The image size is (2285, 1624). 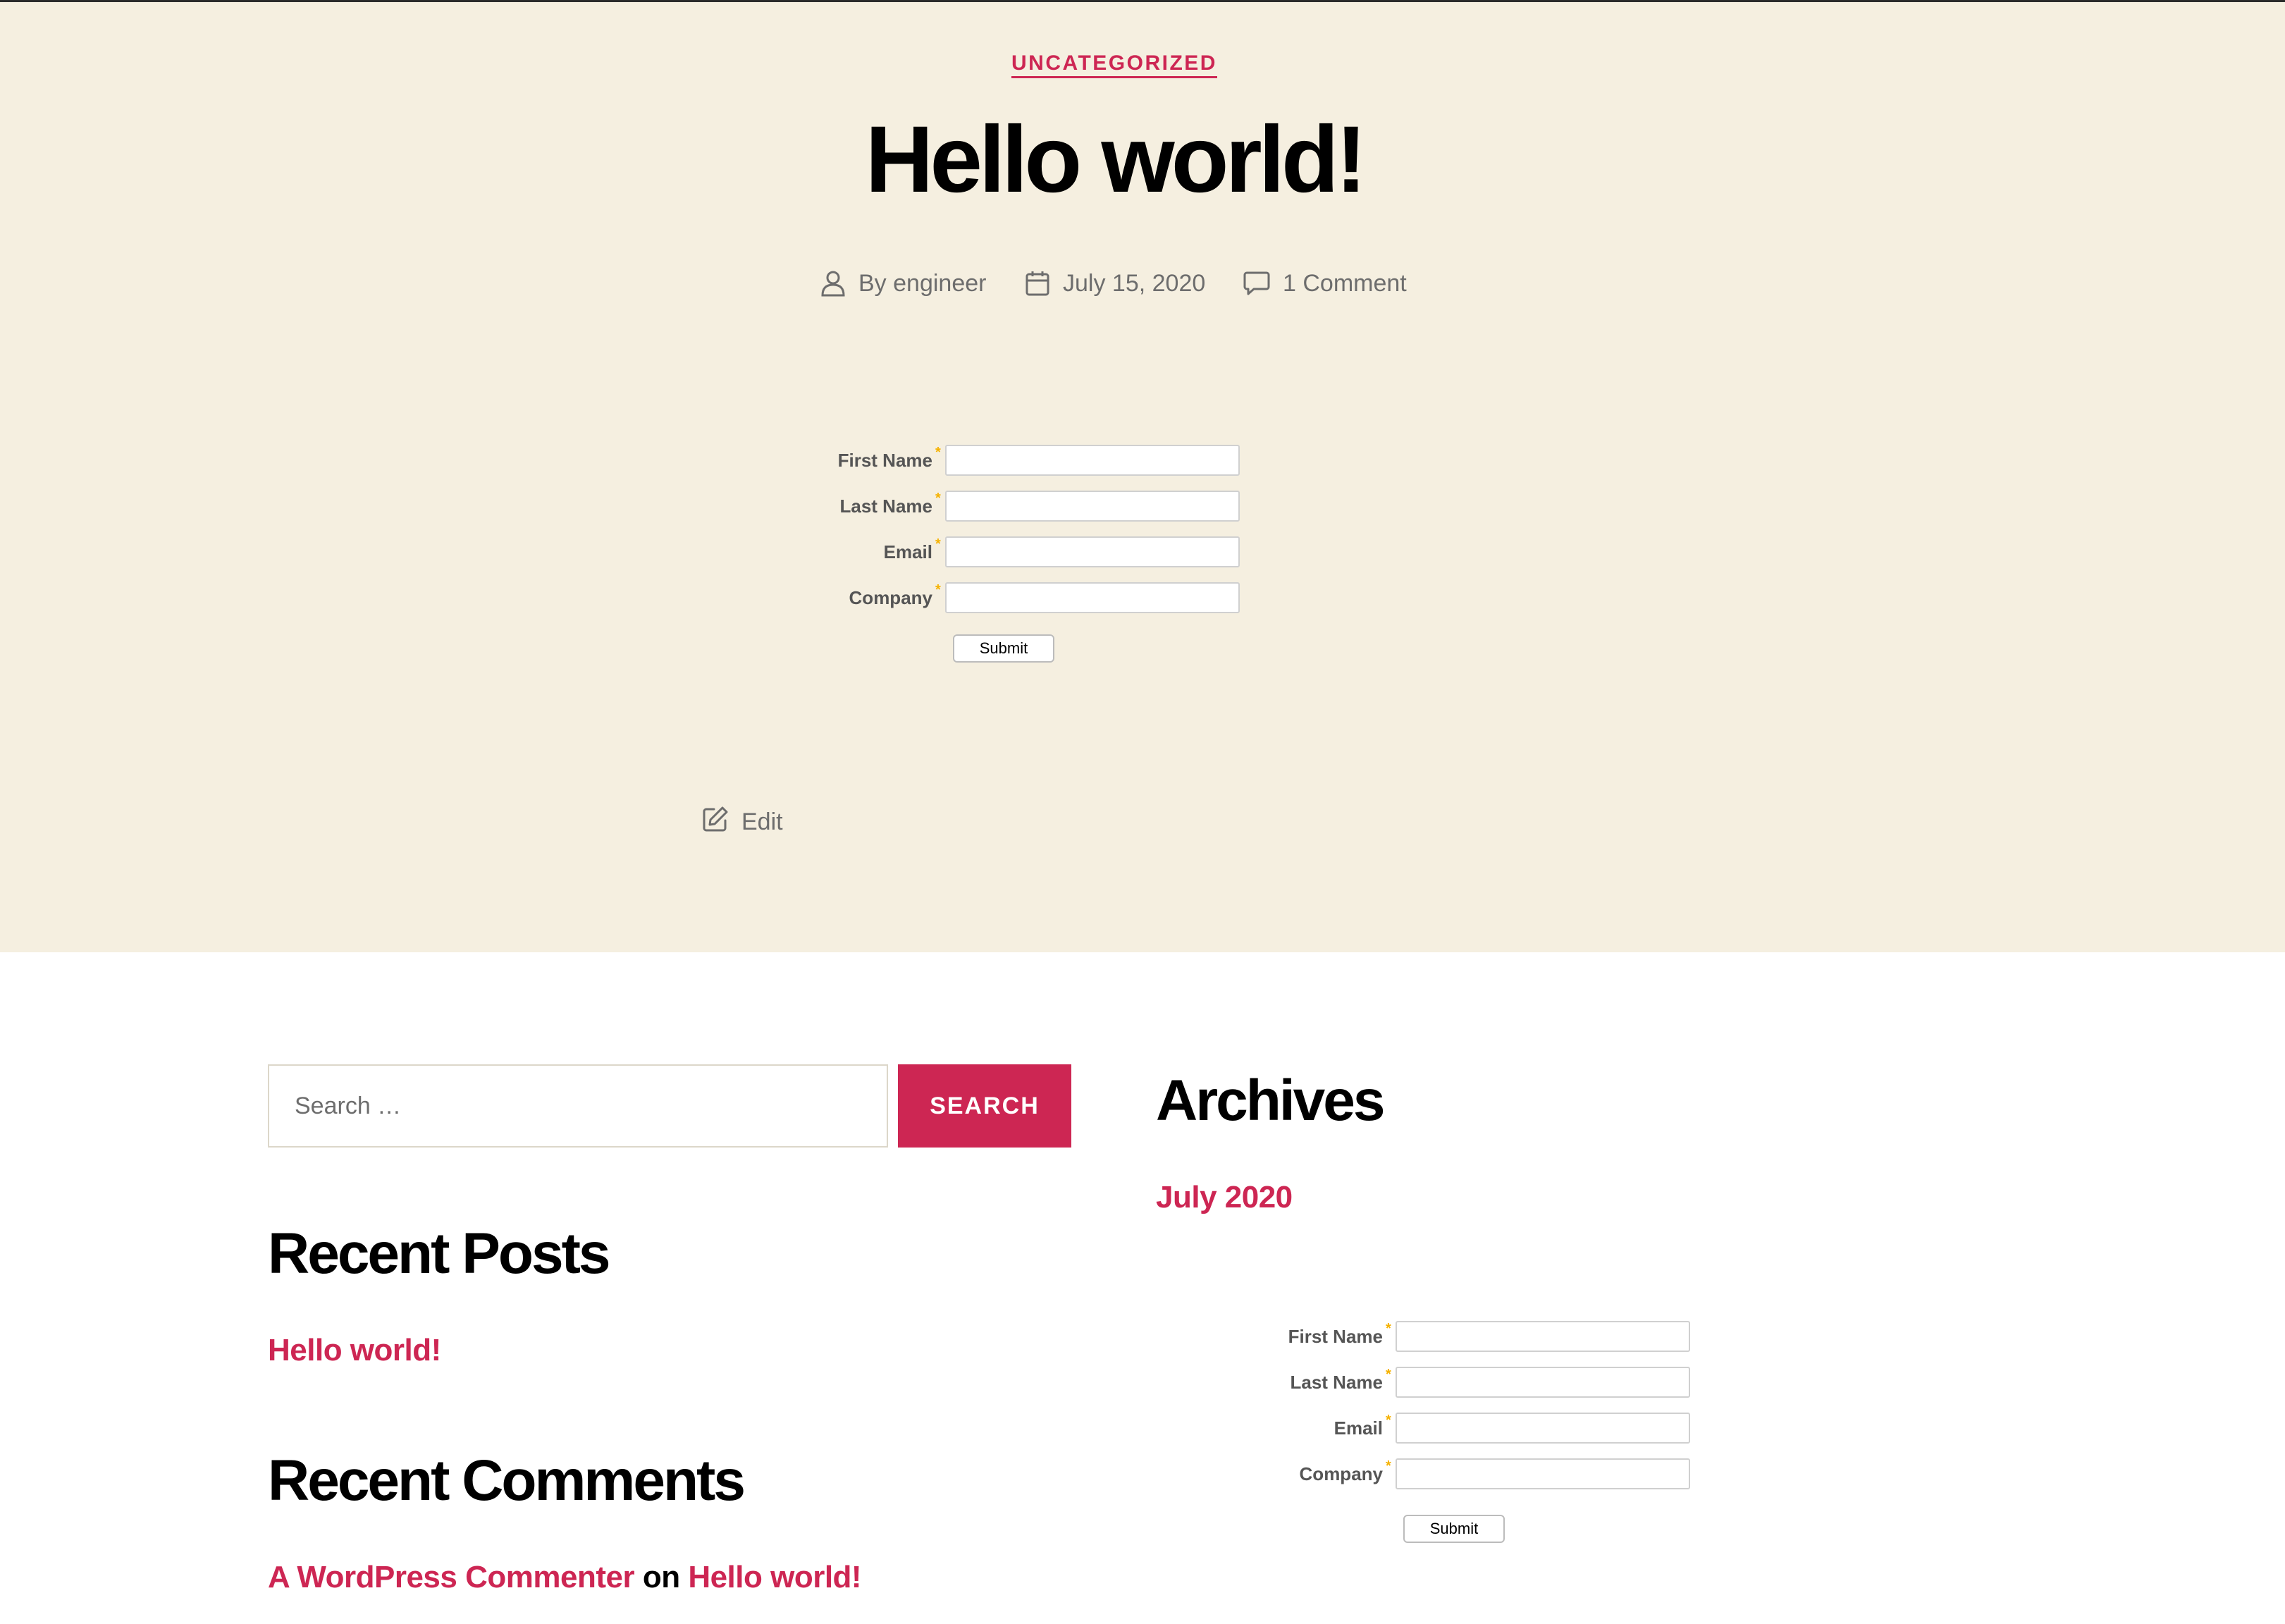 What do you see at coordinates (1345, 283) in the screenshot?
I see `comments-count: 1 Comment` at bounding box center [1345, 283].